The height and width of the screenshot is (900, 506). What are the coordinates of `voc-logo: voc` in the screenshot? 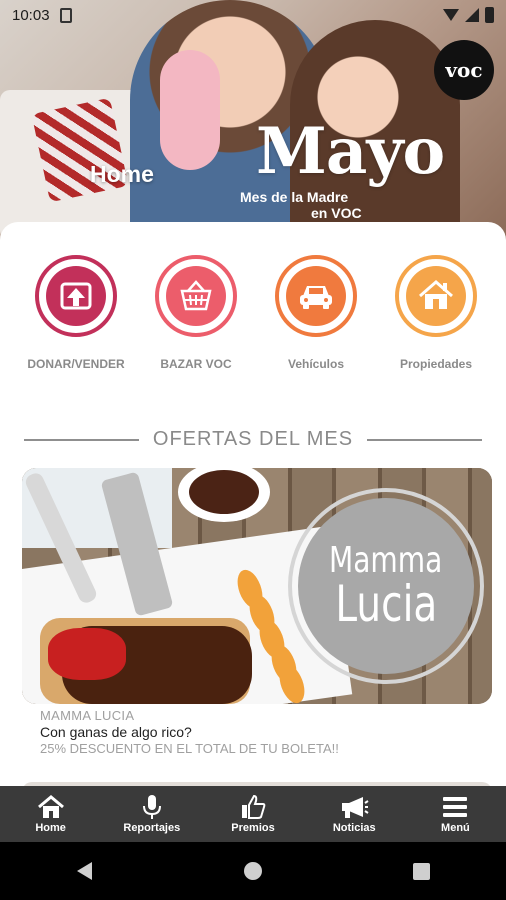 It's located at (464, 70).